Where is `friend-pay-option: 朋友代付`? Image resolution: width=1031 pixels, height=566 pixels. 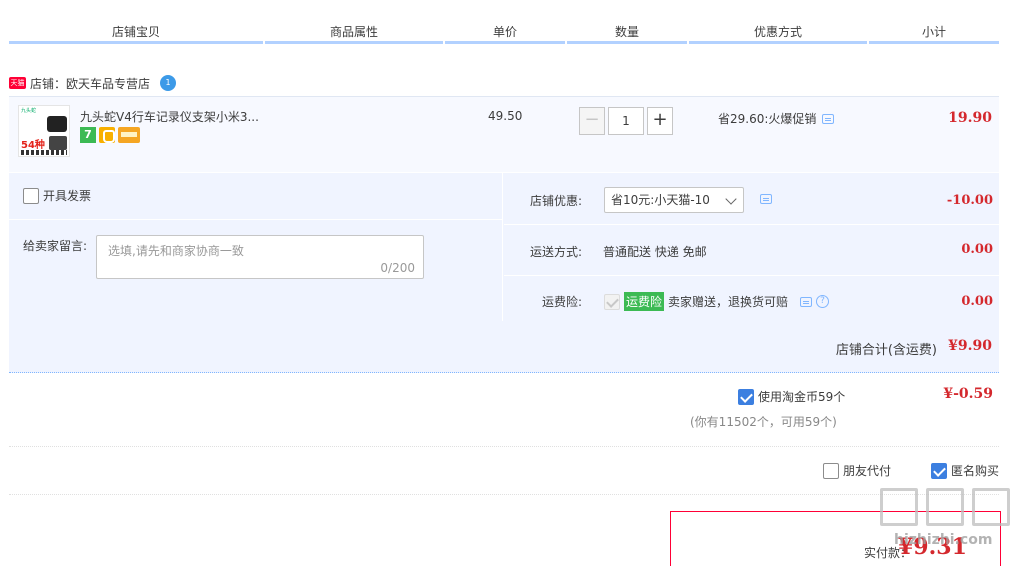 friend-pay-option: 朋友代付 is located at coordinates (857, 470).